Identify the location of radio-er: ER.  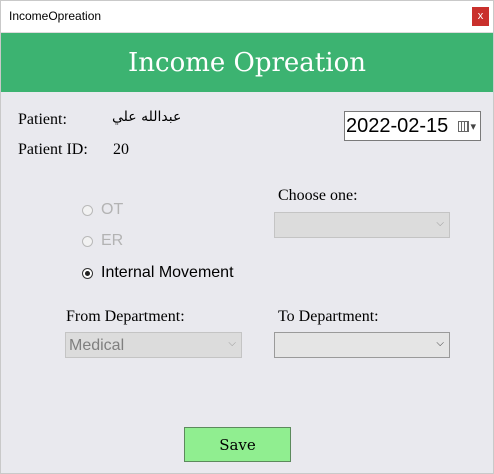
(102, 241).